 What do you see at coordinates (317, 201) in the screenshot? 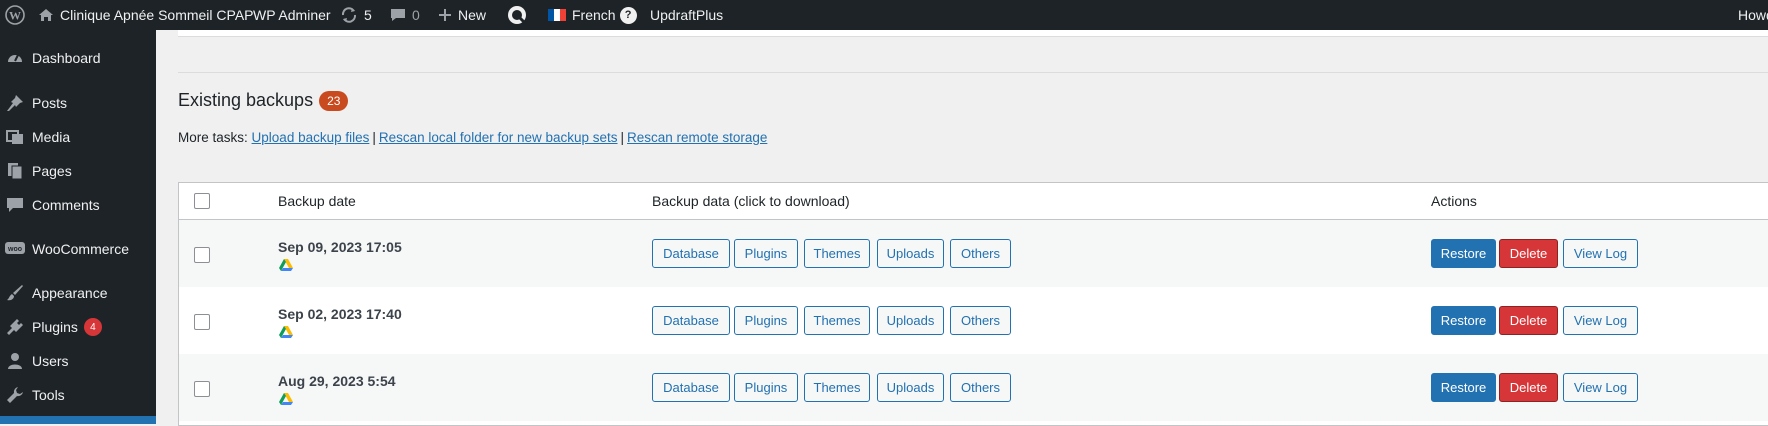
I see `column-backup-date: Backup date` at bounding box center [317, 201].